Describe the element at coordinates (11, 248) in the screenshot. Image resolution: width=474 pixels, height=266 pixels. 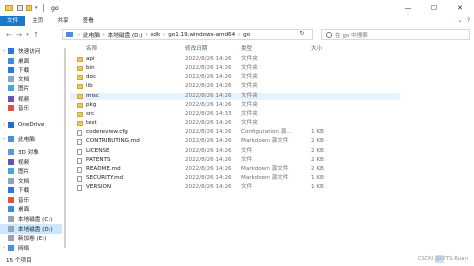
I see `network-icon` at that location.